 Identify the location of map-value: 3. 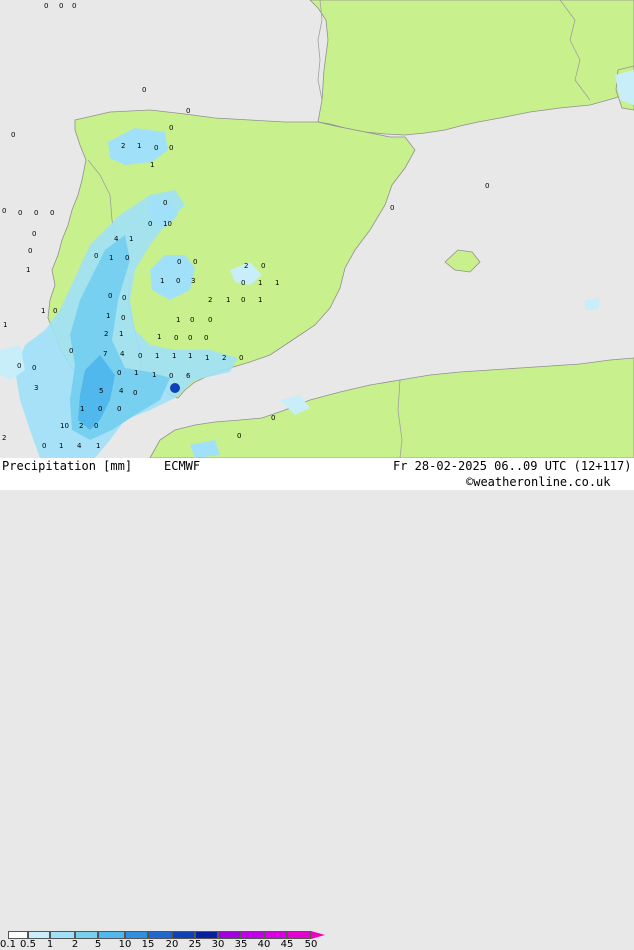
(36, 388).